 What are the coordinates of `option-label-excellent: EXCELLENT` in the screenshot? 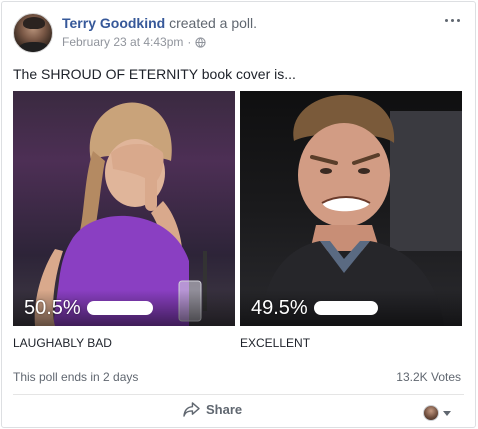 It's located at (275, 343).